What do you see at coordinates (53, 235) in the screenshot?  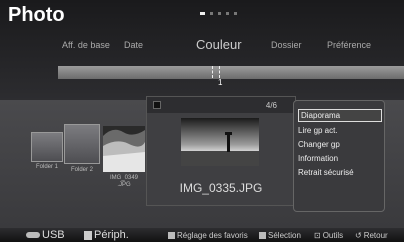 I see `usb-label: USB` at bounding box center [53, 235].